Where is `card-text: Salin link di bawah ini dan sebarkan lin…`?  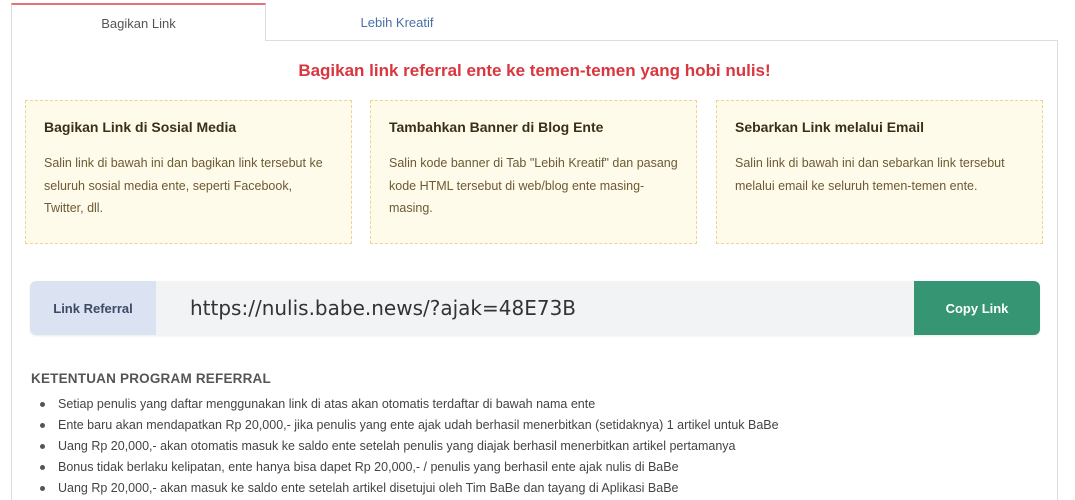 card-text: Salin link di bawah ini dan sebarkan lin… is located at coordinates (870, 174).